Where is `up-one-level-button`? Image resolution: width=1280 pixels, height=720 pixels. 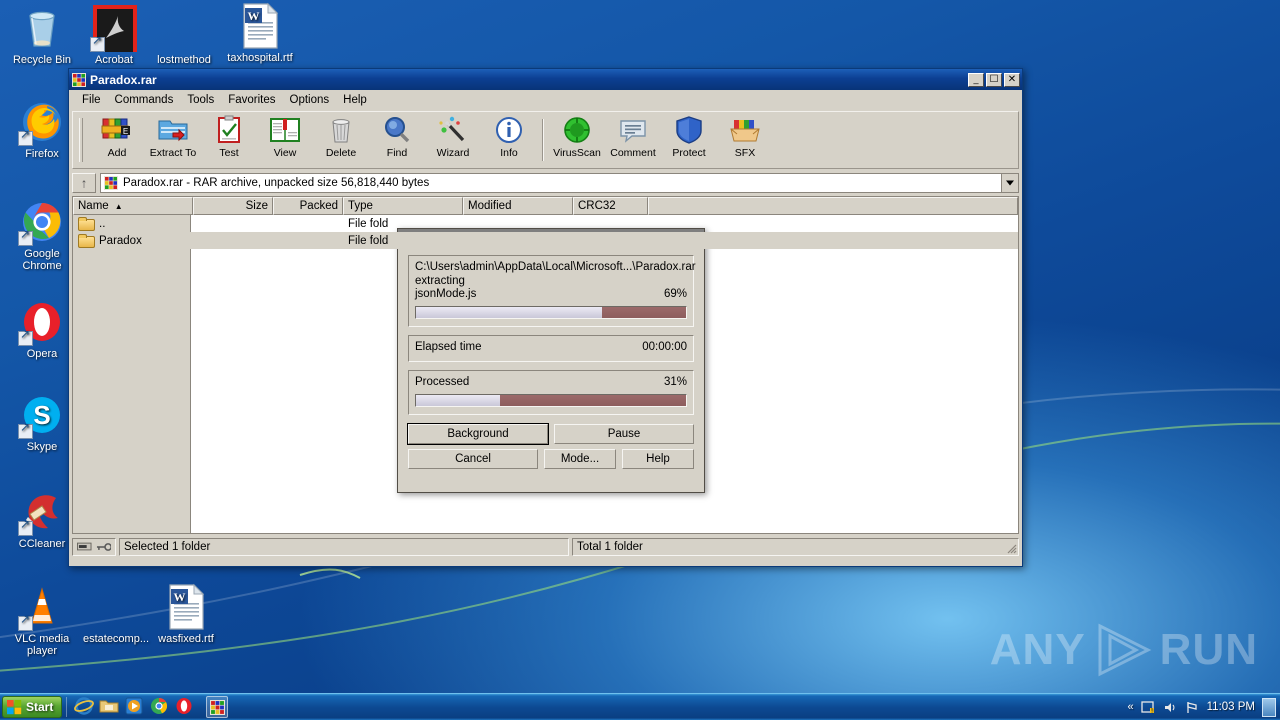
up-one-level-button is located at coordinates (84, 182).